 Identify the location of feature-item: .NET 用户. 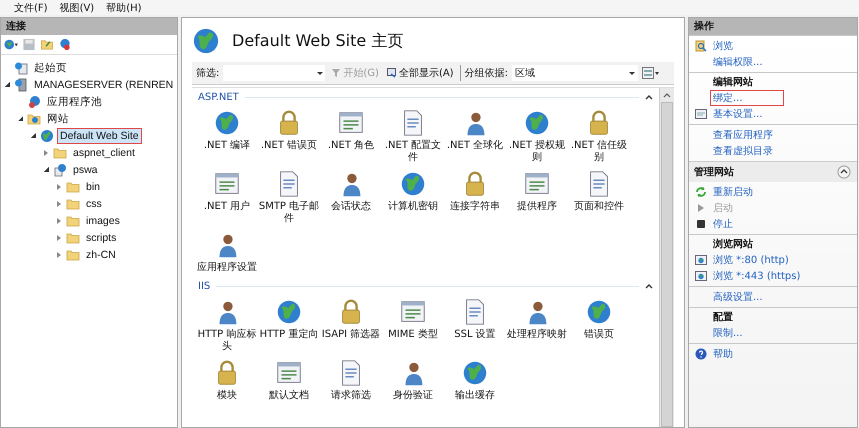
(227, 197).